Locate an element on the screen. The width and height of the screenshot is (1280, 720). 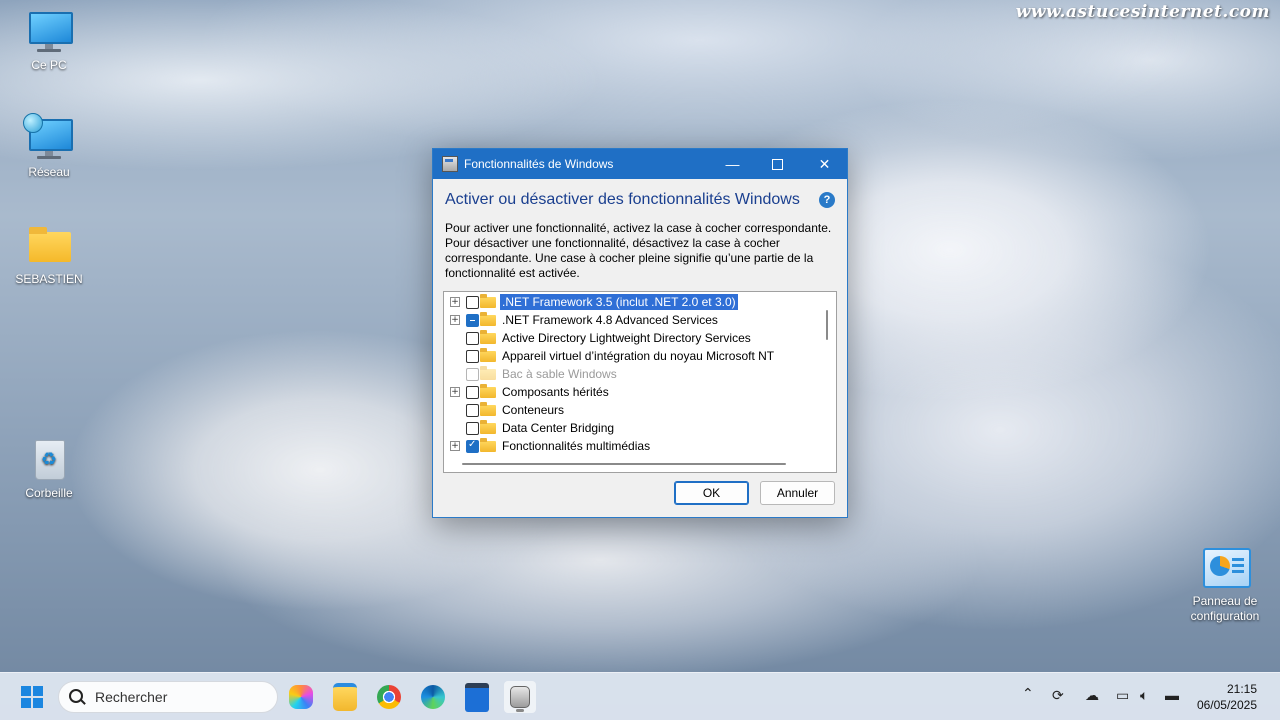
ok-button: OK is located at coordinates (711, 493).